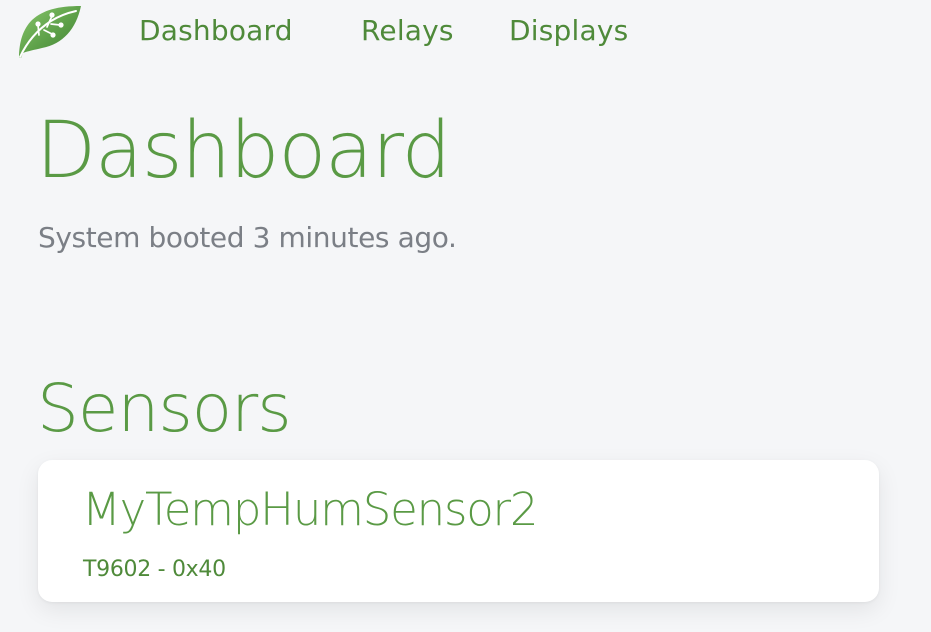 The height and width of the screenshot is (632, 931). Describe the element at coordinates (568, 30) in the screenshot. I see `nav-displays-link: Displays` at that location.